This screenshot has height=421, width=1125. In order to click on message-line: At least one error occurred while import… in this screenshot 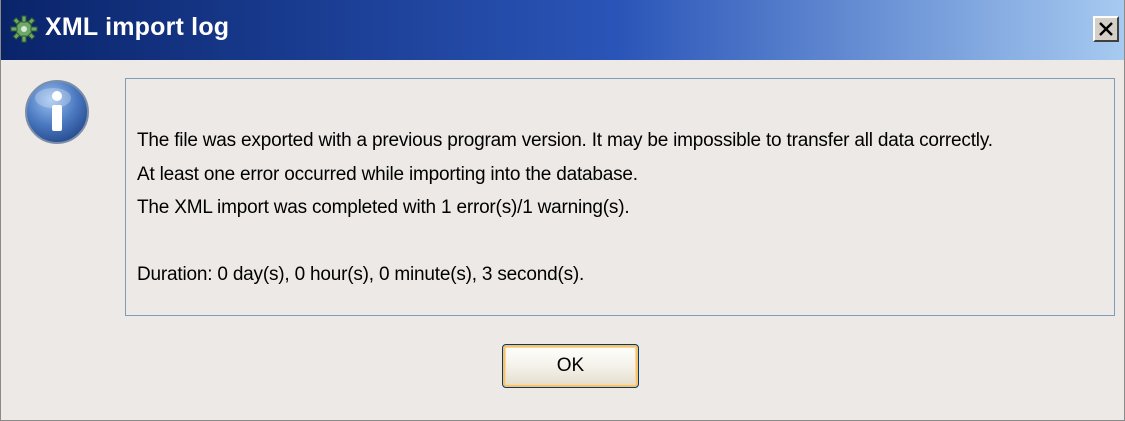, I will do `click(387, 174)`.